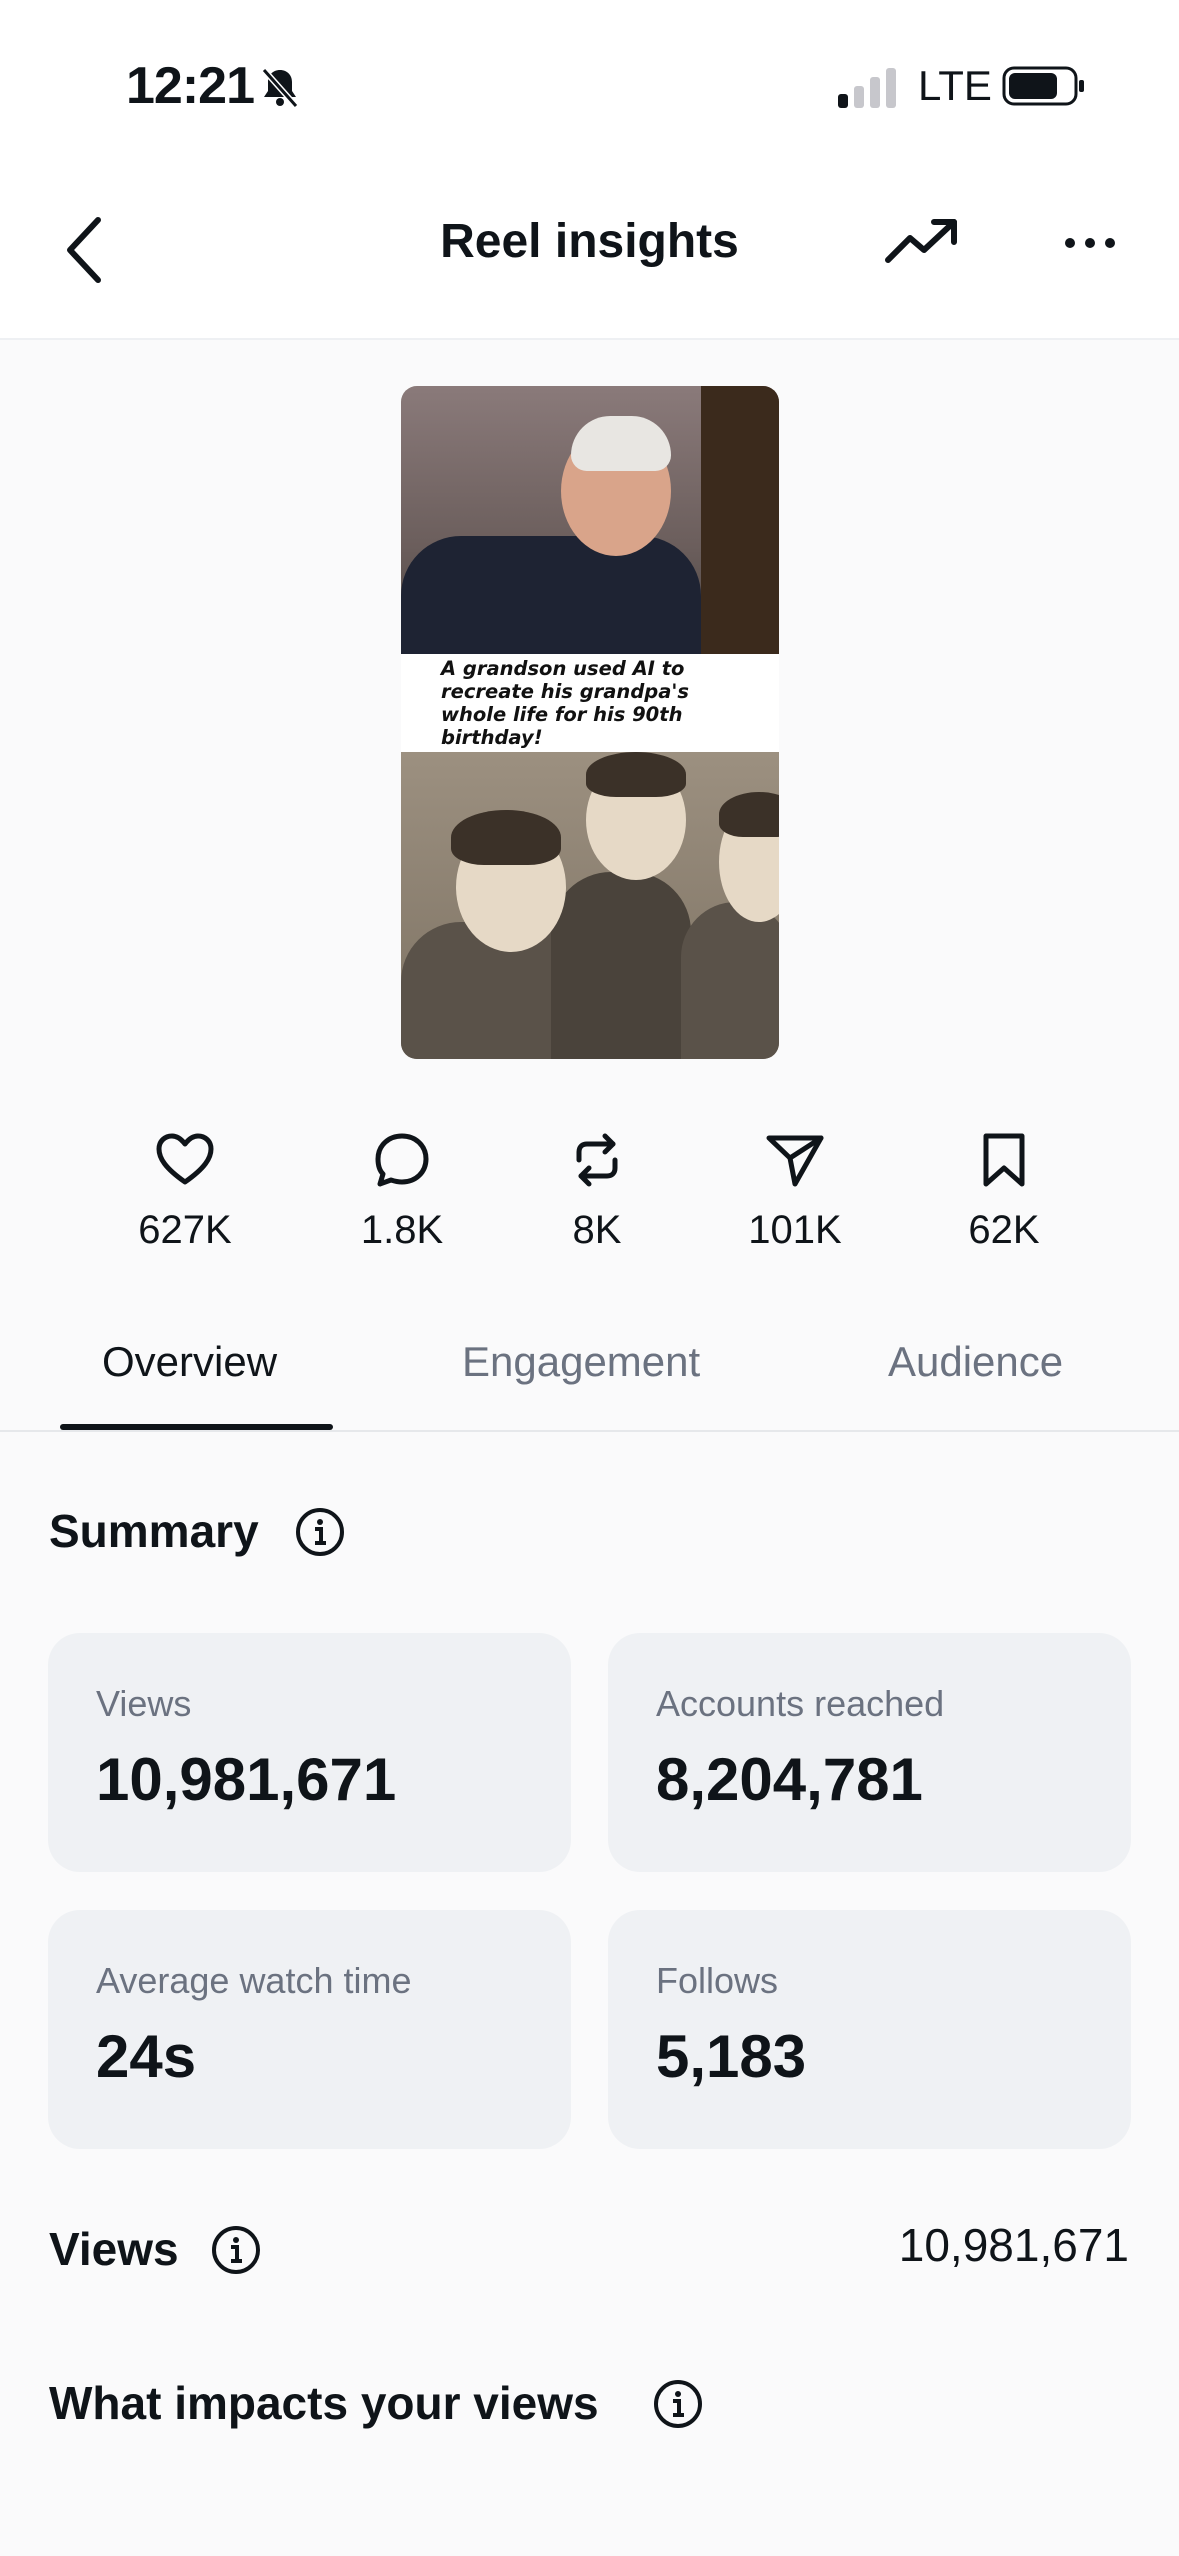  I want to click on trending-up-icon, so click(922, 242).